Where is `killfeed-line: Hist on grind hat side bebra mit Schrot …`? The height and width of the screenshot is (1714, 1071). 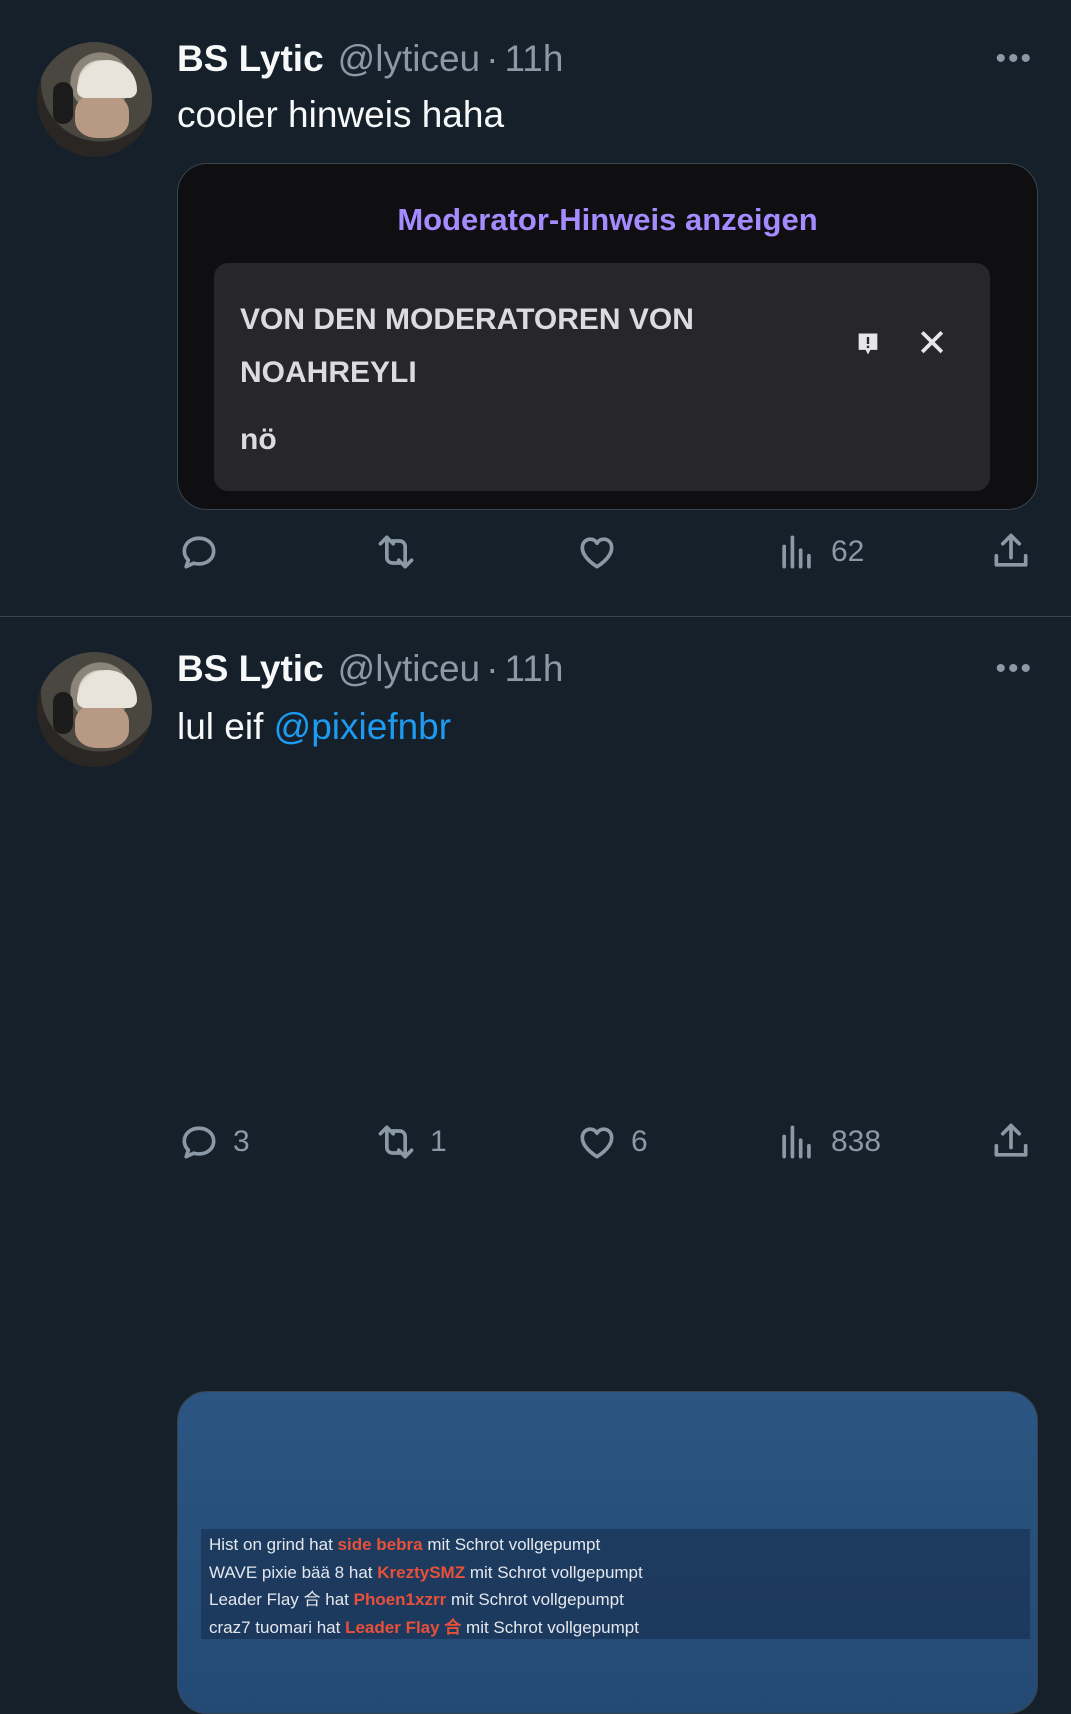 killfeed-line: Hist on grind hat side bebra mit Schrot … is located at coordinates (405, 1544).